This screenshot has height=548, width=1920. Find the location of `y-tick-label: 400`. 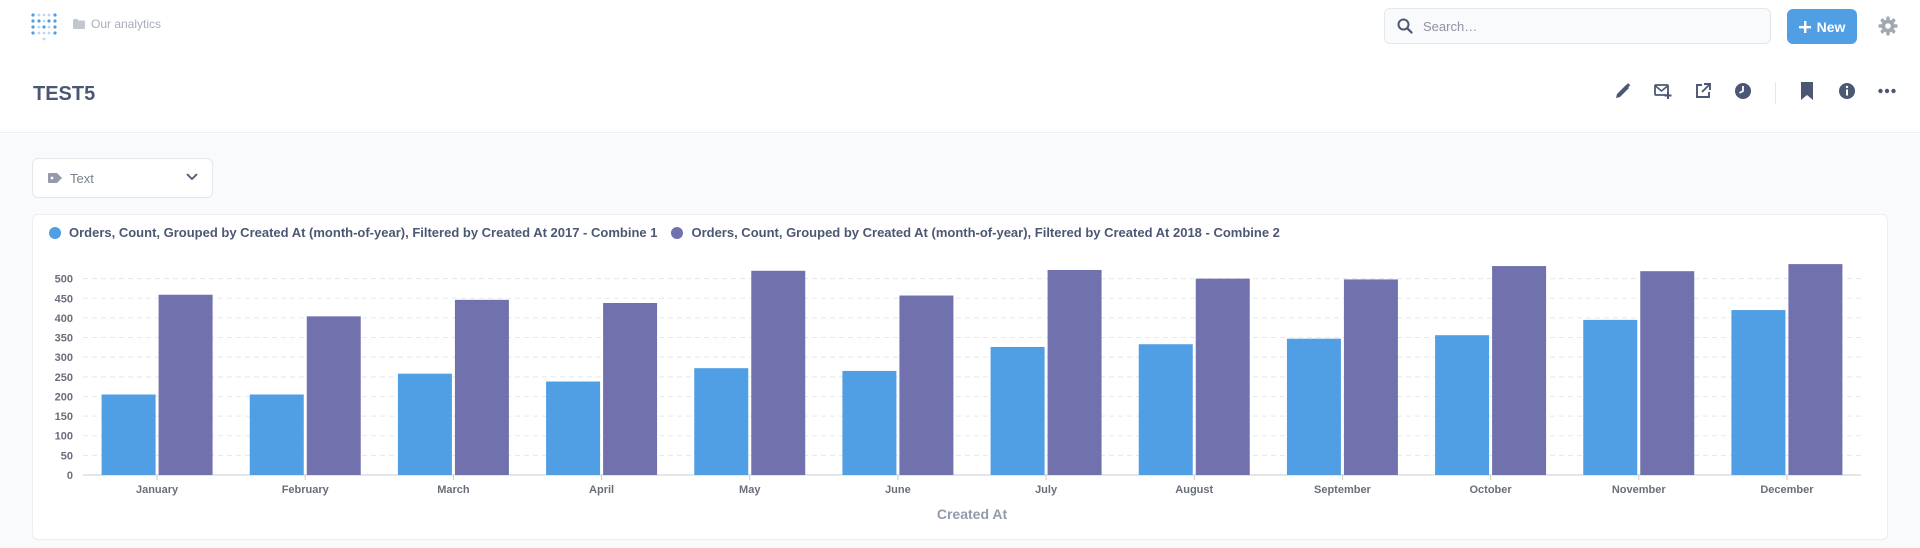

y-tick-label: 400 is located at coordinates (64, 319).